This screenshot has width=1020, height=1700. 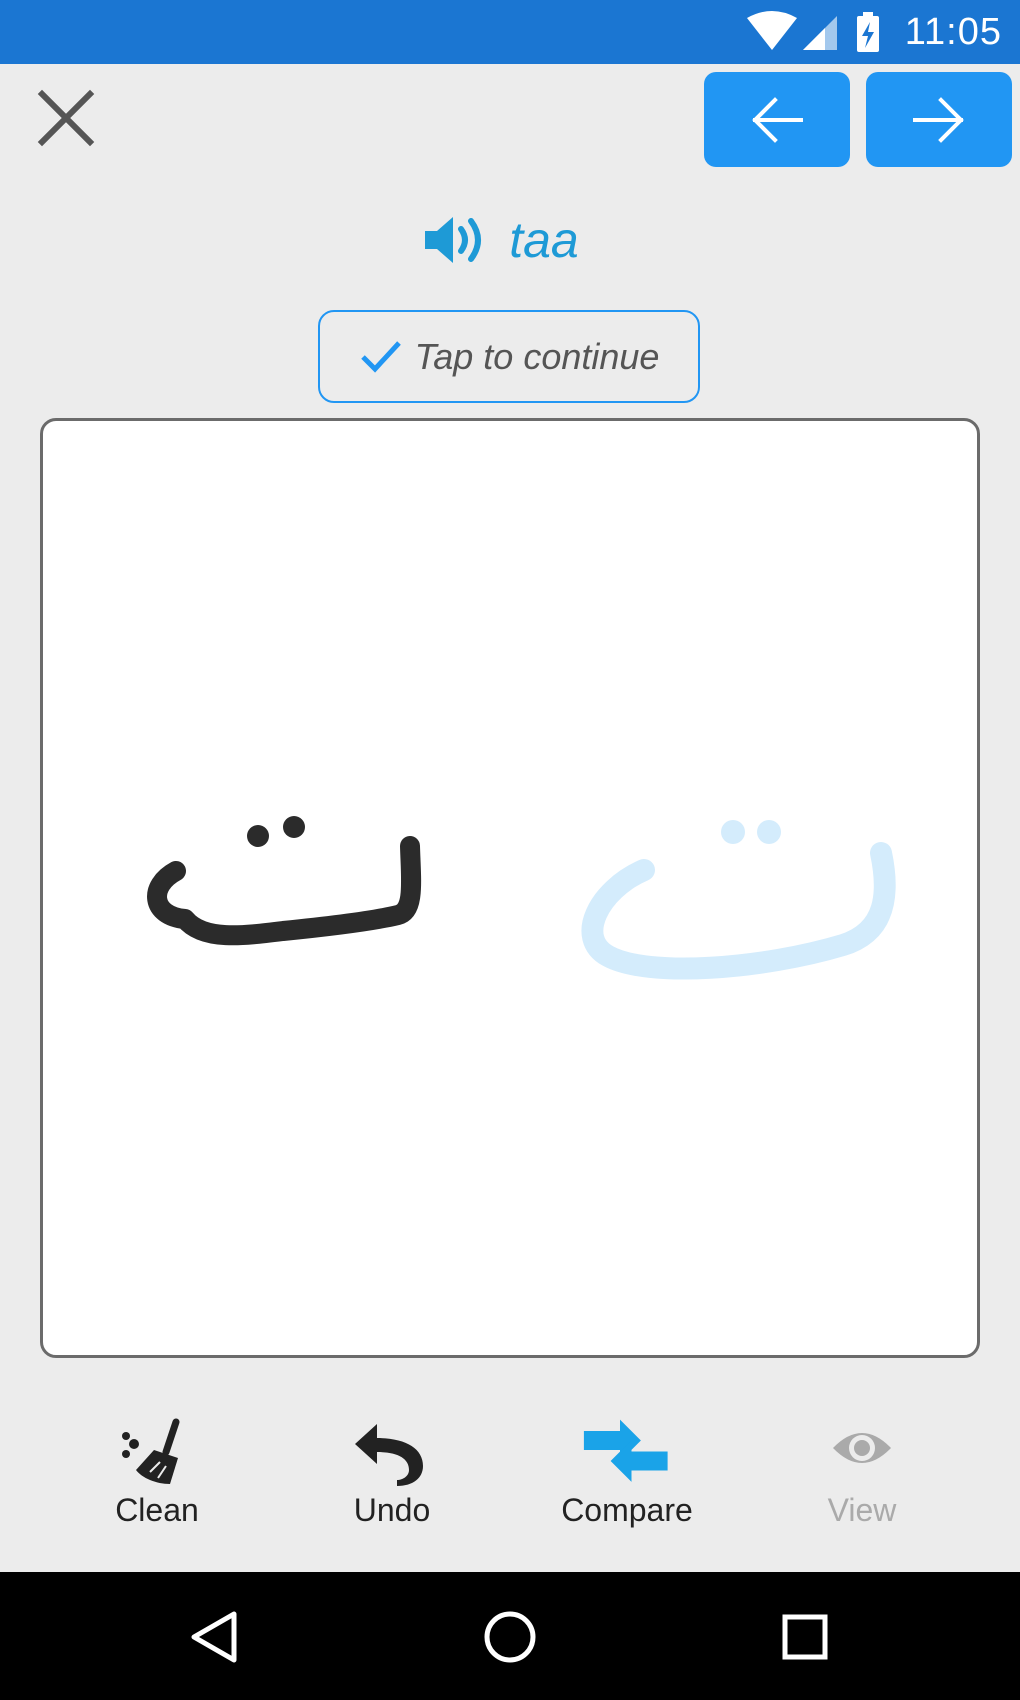 What do you see at coordinates (862, 1510) in the screenshot?
I see `view-label: View` at bounding box center [862, 1510].